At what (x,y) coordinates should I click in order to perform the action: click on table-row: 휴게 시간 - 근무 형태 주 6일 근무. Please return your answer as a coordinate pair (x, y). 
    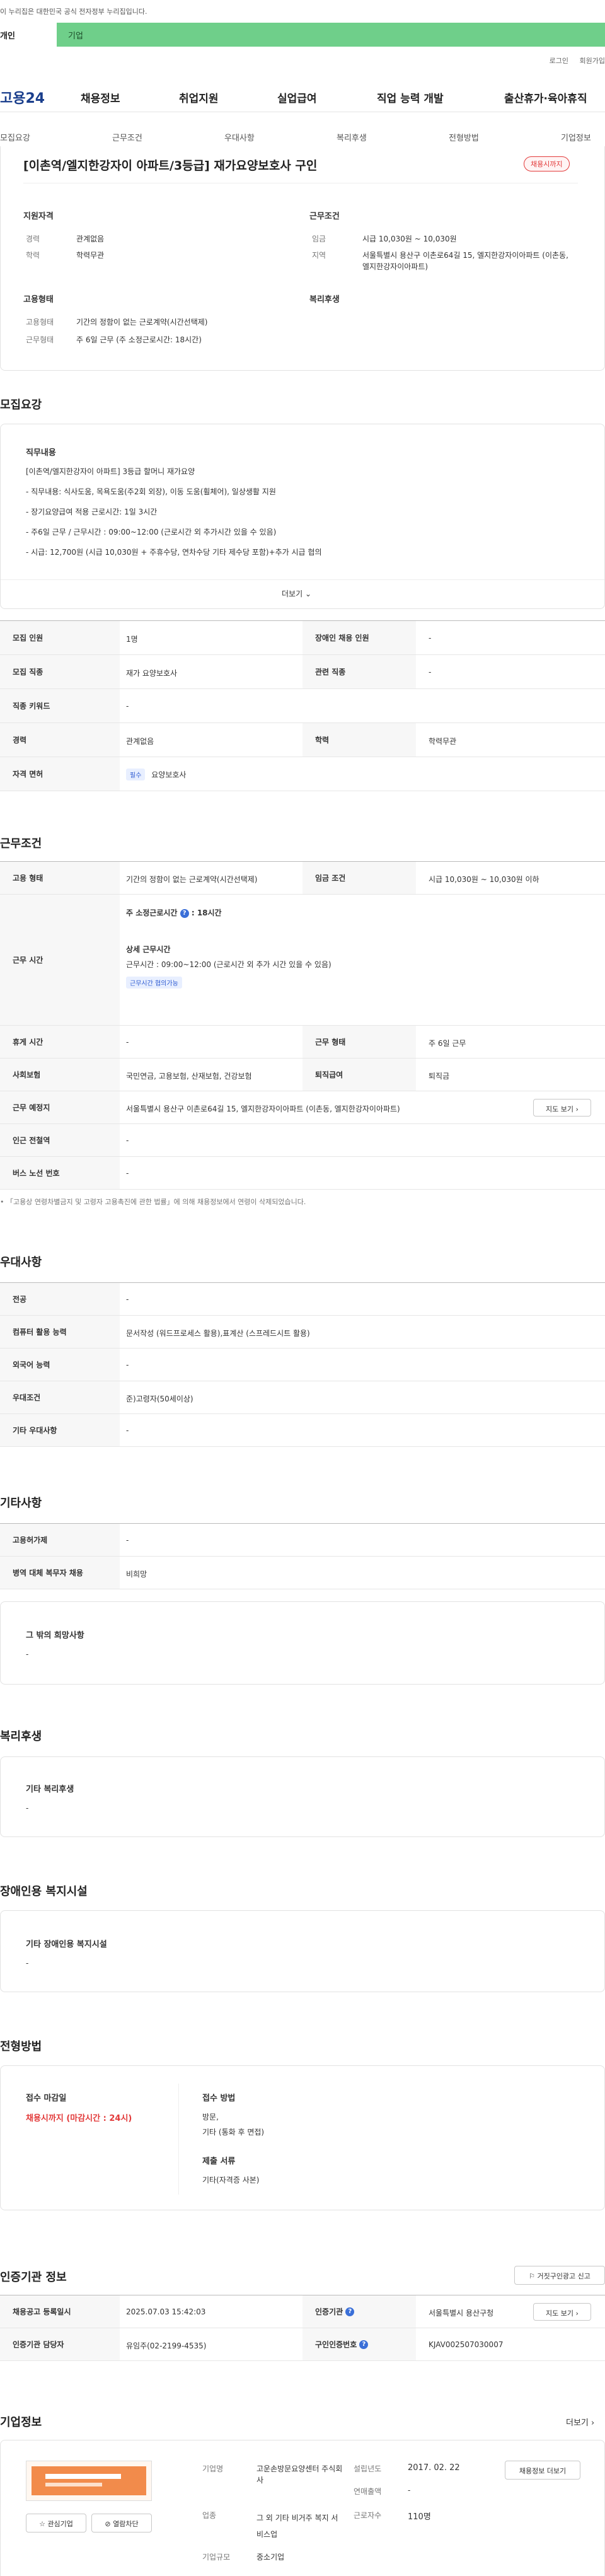
    Looking at the image, I should click on (302, 1042).